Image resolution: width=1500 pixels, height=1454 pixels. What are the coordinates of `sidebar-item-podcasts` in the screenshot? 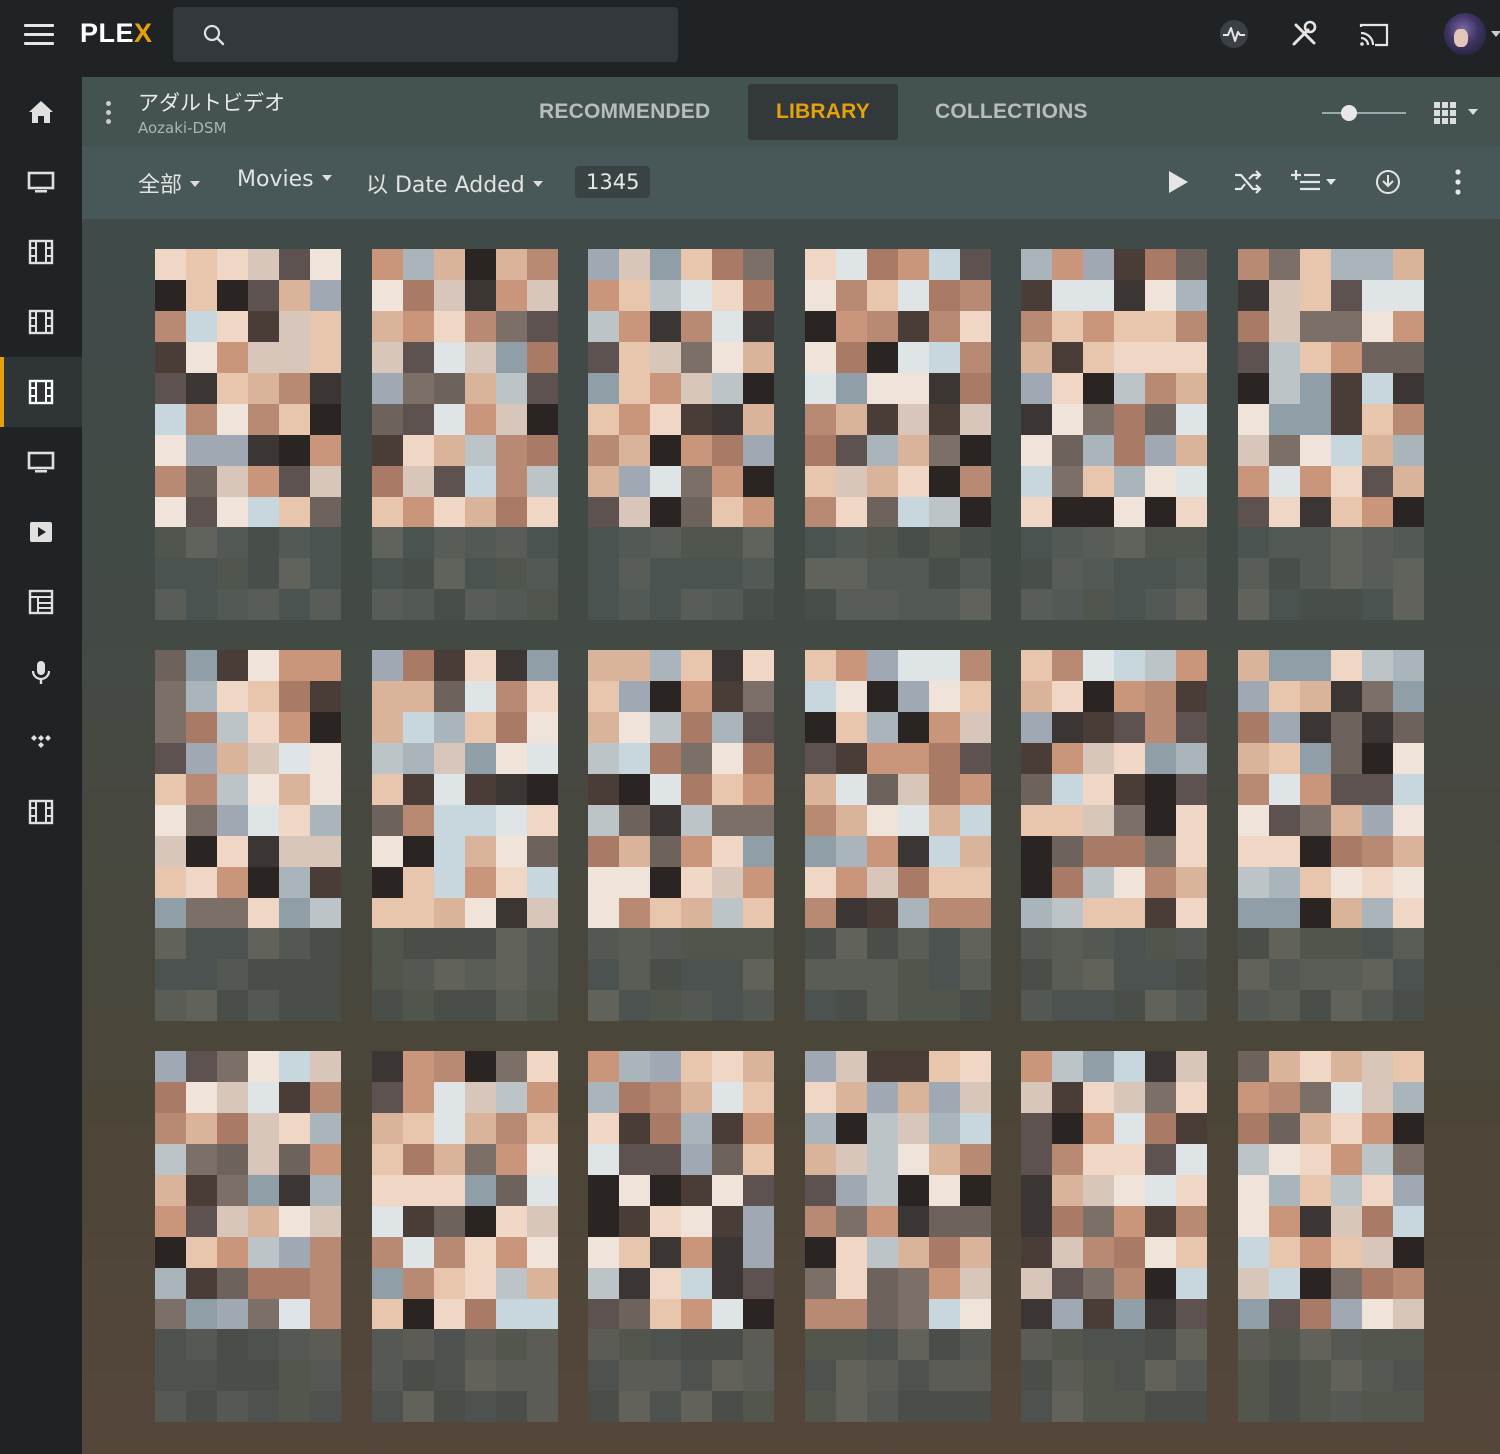 It's located at (41, 672).